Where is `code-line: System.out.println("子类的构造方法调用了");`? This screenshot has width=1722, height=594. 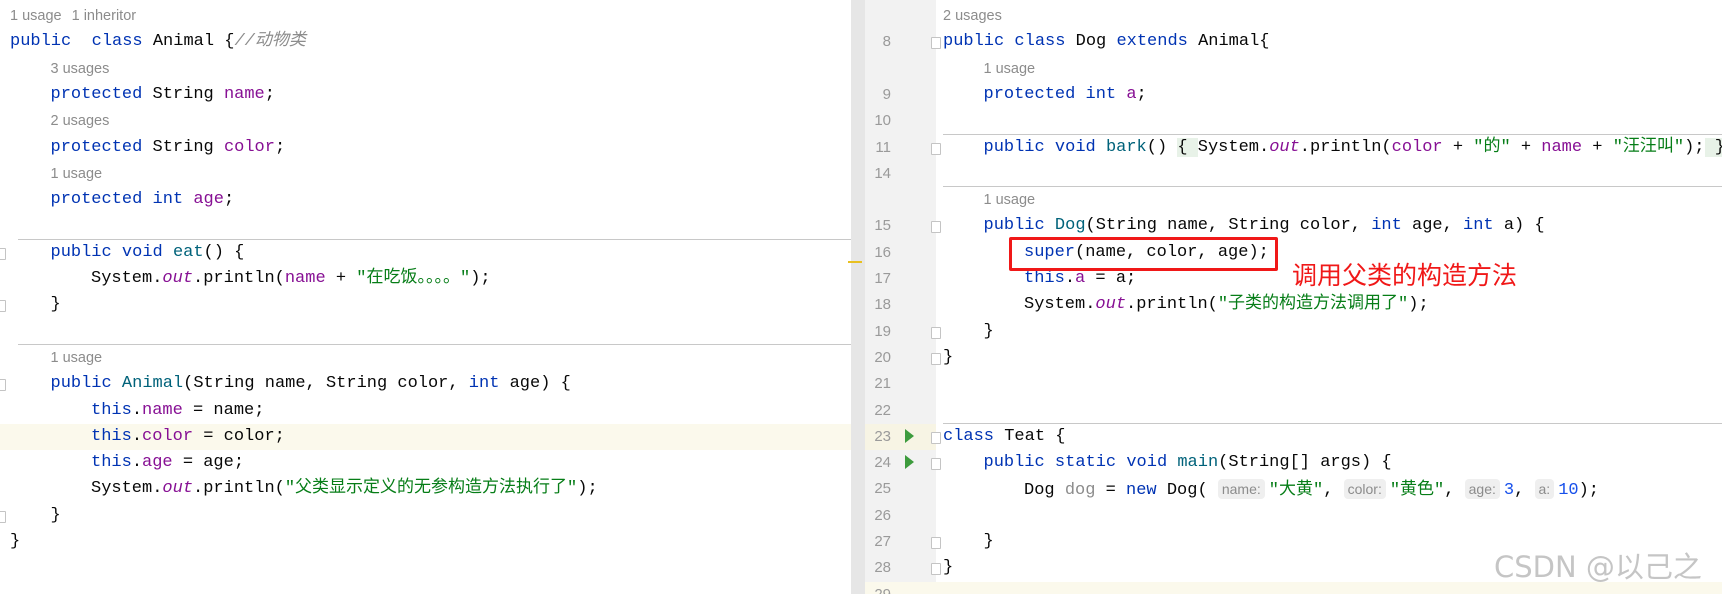
code-line: System.out.println("子类的构造方法调用了"); is located at coordinates (1293, 305).